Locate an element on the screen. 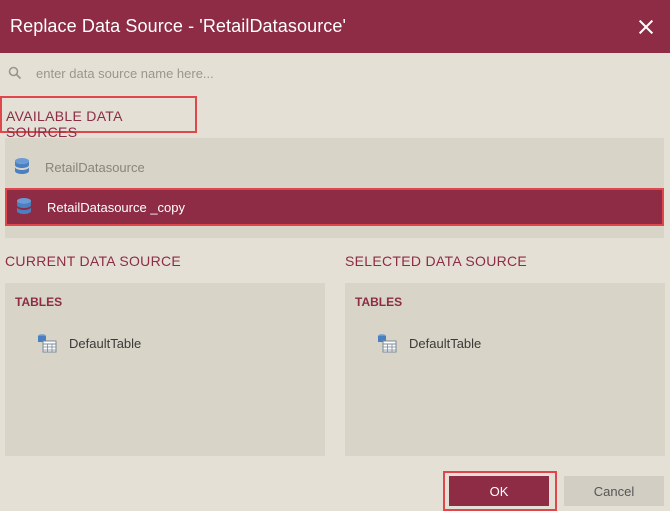 The width and height of the screenshot is (670, 511). data-source-label: RetailDatasource is located at coordinates (95, 167).